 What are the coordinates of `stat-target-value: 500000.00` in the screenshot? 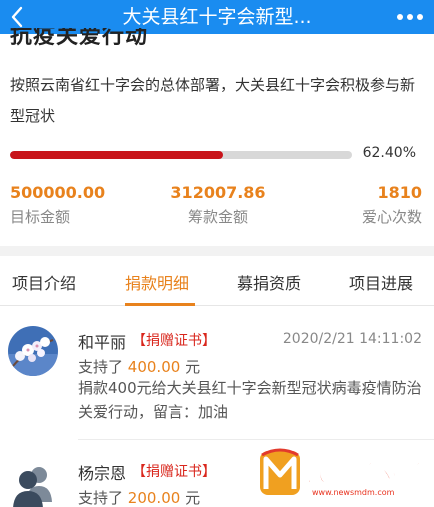 It's located at (58, 192).